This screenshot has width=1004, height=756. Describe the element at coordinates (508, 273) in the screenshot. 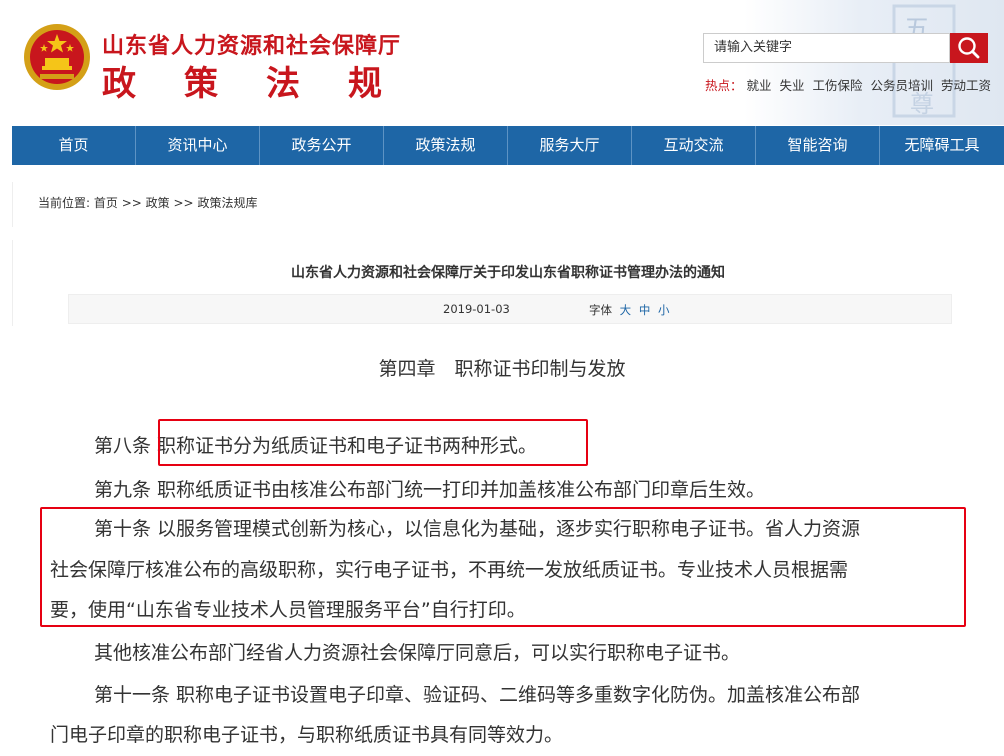

I see `article-title: 山东省人力资源和社会保障厅关于印发山东省职称证书管理办法的通知` at that location.